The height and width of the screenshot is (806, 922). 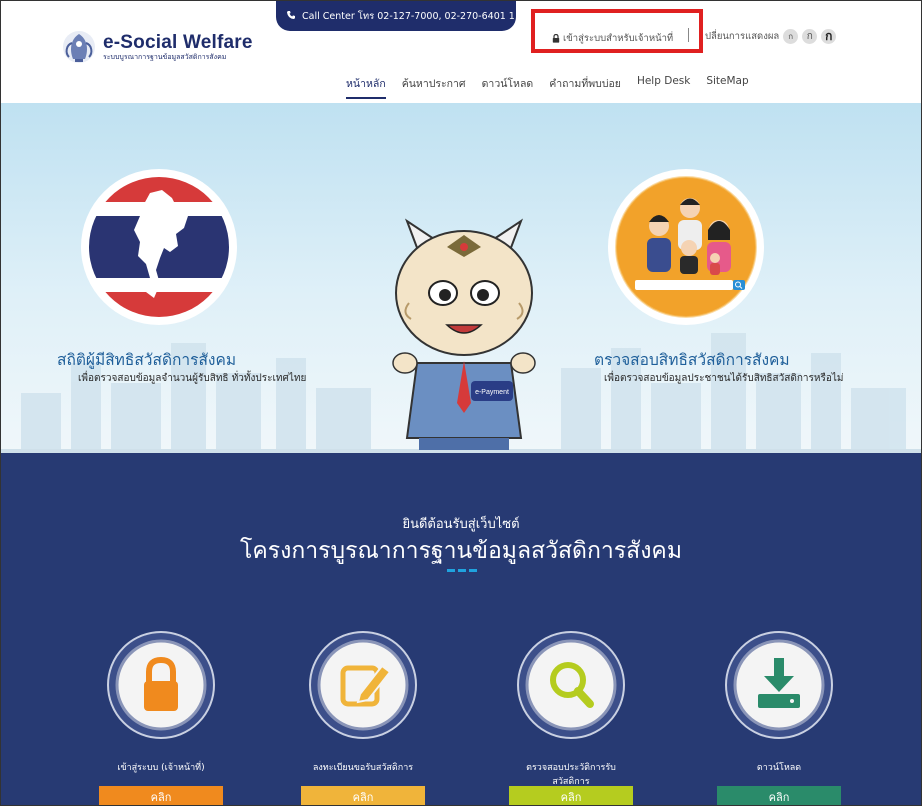 I want to click on ministry-emblem-icon, so click(x=79, y=47).